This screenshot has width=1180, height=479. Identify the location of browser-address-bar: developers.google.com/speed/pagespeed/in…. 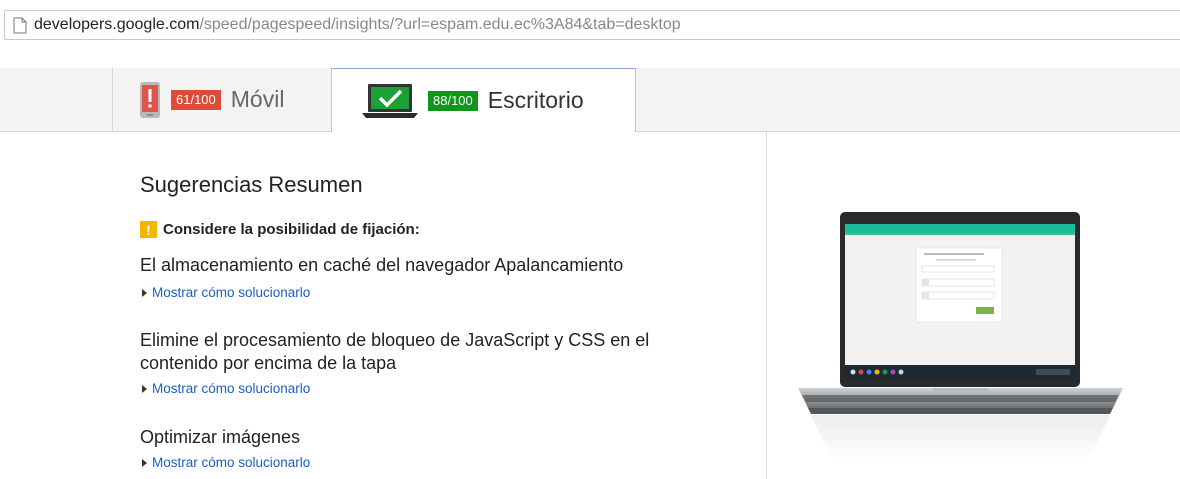
(590, 28).